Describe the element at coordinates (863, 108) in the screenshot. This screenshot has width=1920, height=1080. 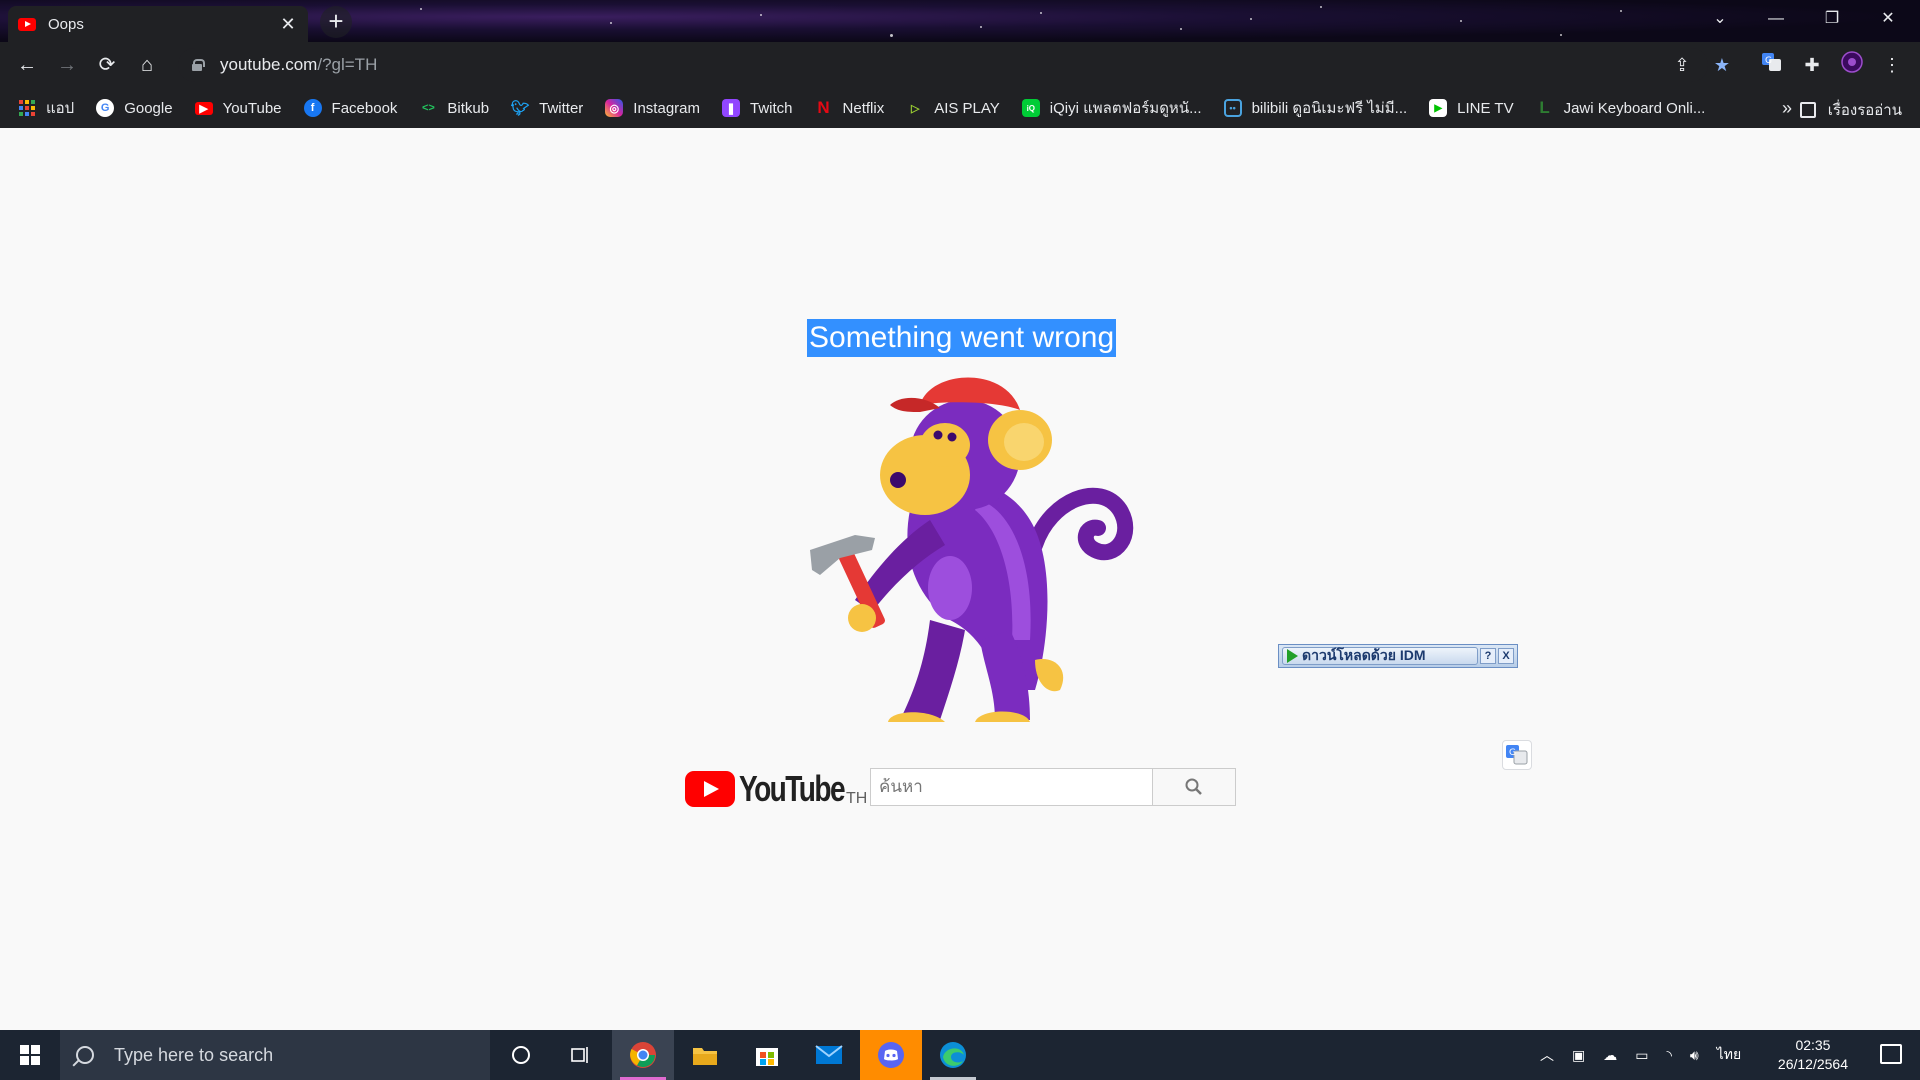
I see `bookmark-label: Netflix` at that location.